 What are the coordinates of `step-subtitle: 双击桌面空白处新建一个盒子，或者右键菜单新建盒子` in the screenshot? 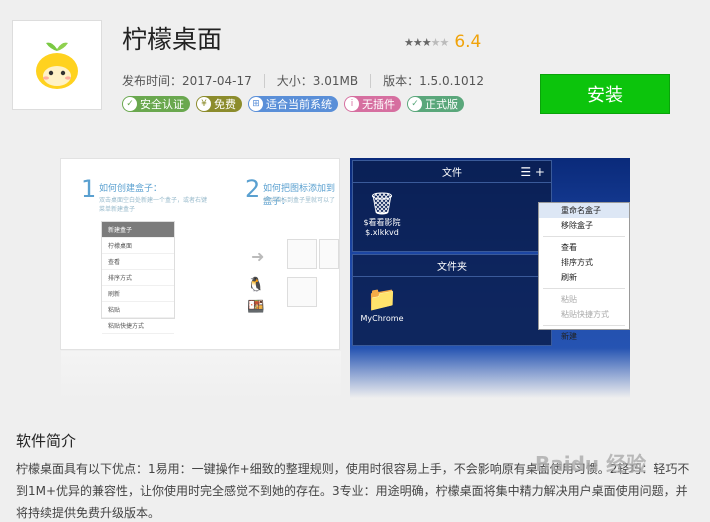 It's located at (153, 205).